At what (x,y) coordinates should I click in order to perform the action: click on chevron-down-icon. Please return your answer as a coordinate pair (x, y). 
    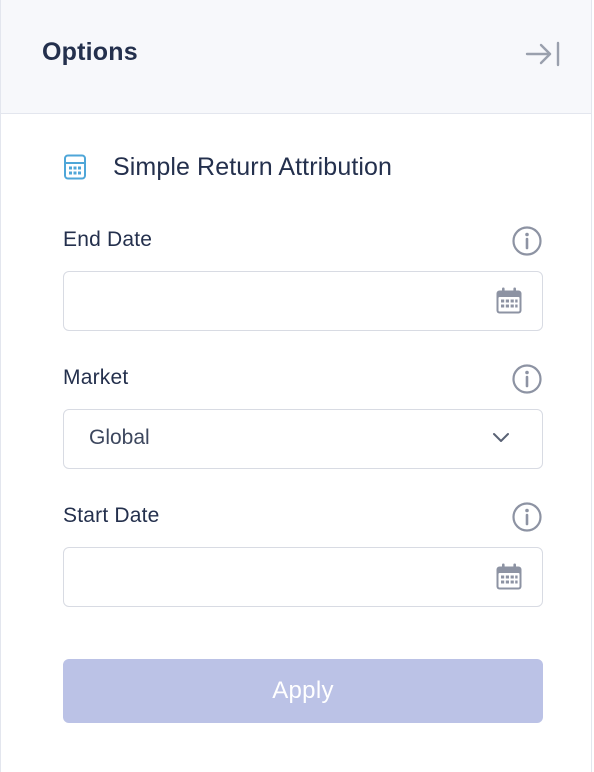
    Looking at the image, I should click on (501, 437).